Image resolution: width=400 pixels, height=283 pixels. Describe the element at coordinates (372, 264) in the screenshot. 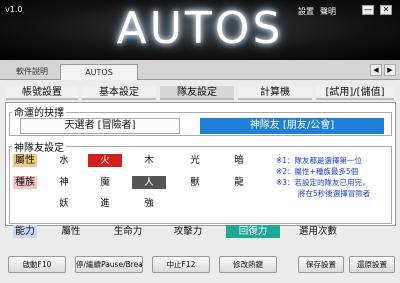

I see `restore-settings-button: 還原設置` at that location.